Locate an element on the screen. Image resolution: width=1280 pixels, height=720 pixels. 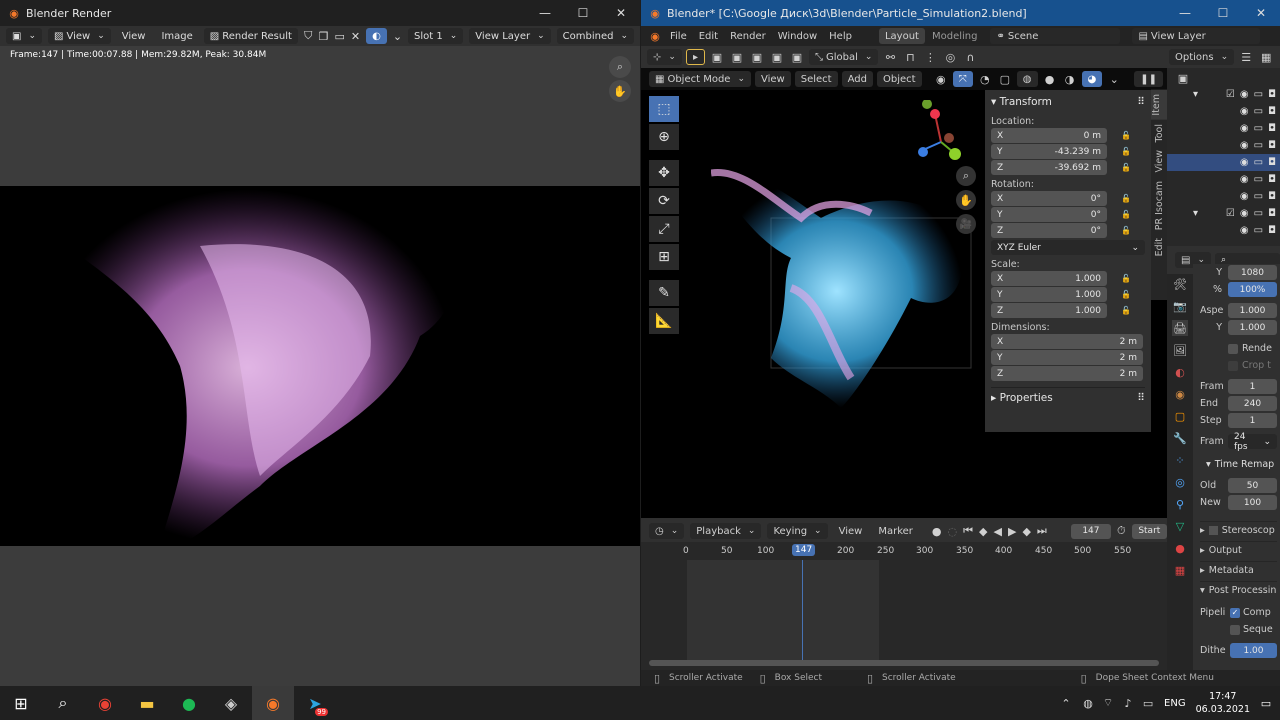
blender-taskbar-icon: ◉ is located at coordinates (273, 703).